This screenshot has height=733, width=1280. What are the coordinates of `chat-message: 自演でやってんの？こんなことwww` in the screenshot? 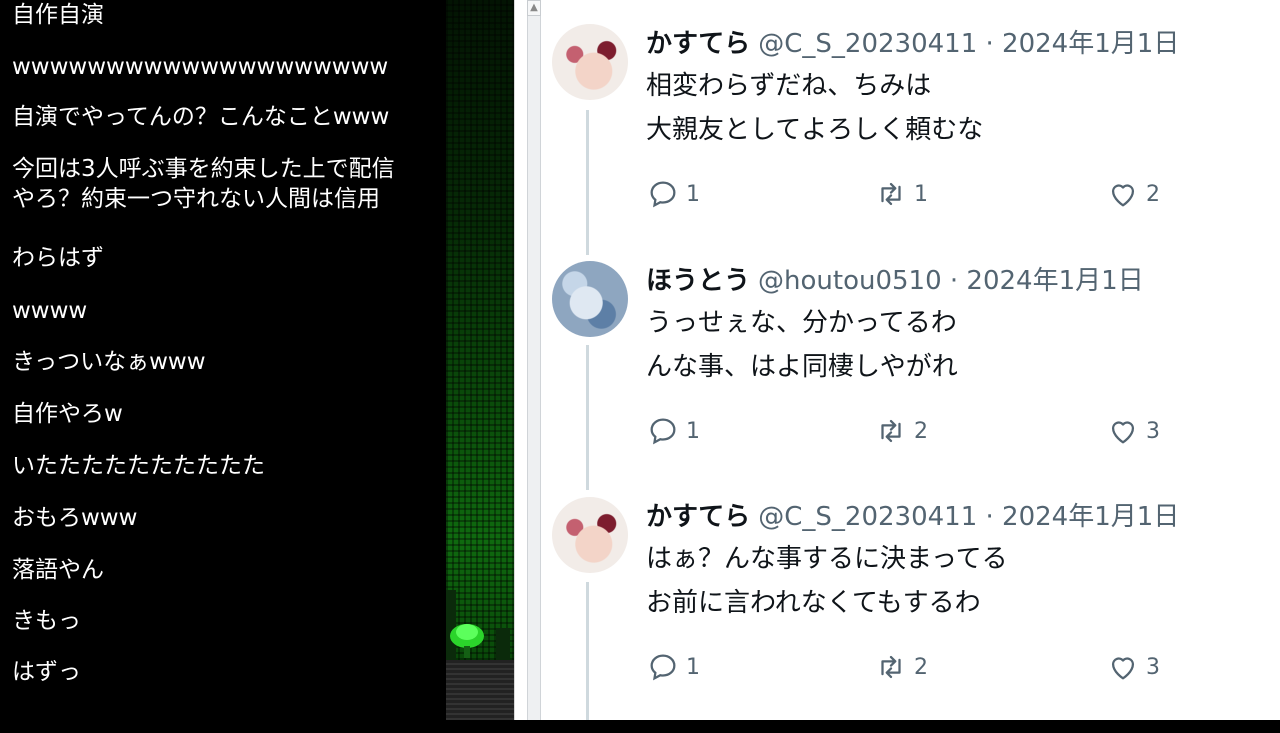 It's located at (201, 117).